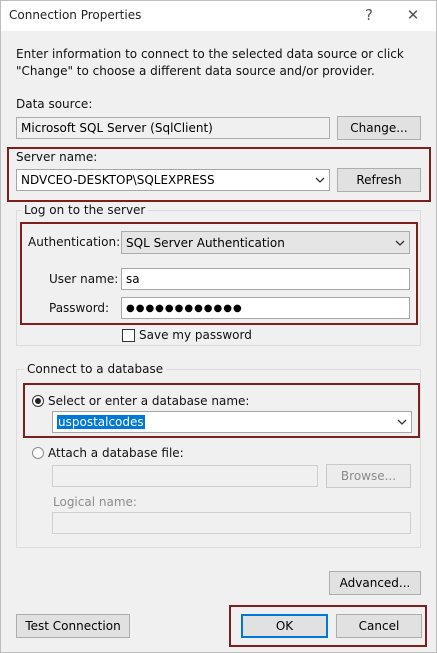 Image resolution: width=437 pixels, height=653 pixels. I want to click on server-name-combobox: NDVCEO-DESKTOP\SQLEXPRESS, so click(173, 180).